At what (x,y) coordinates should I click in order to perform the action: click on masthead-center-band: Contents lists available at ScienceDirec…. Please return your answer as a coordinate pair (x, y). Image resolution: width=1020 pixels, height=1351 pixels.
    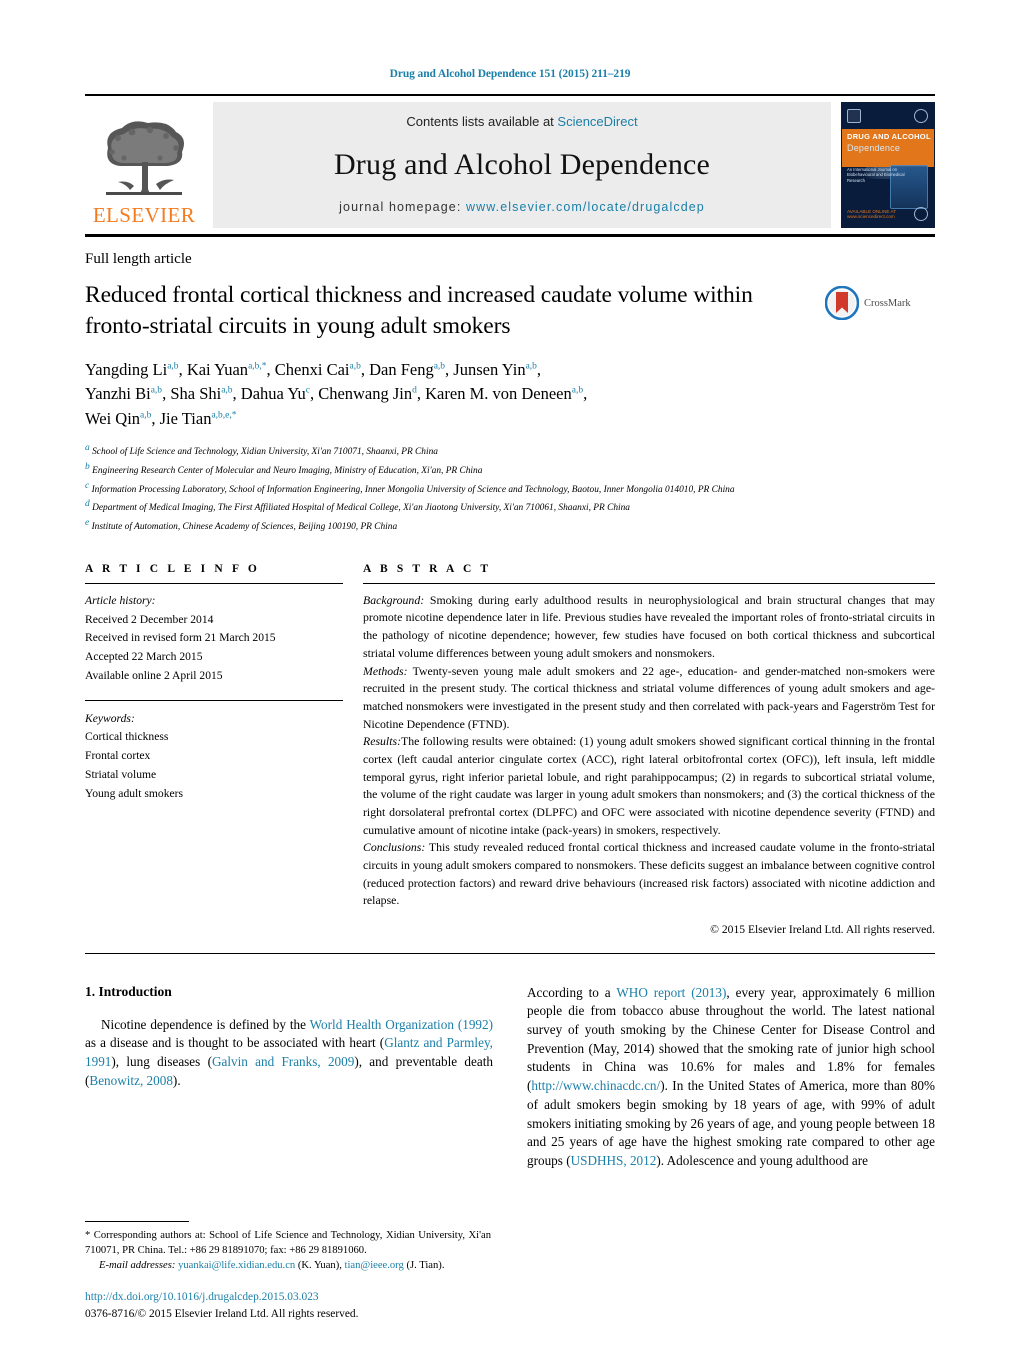
    Looking at the image, I should click on (522, 165).